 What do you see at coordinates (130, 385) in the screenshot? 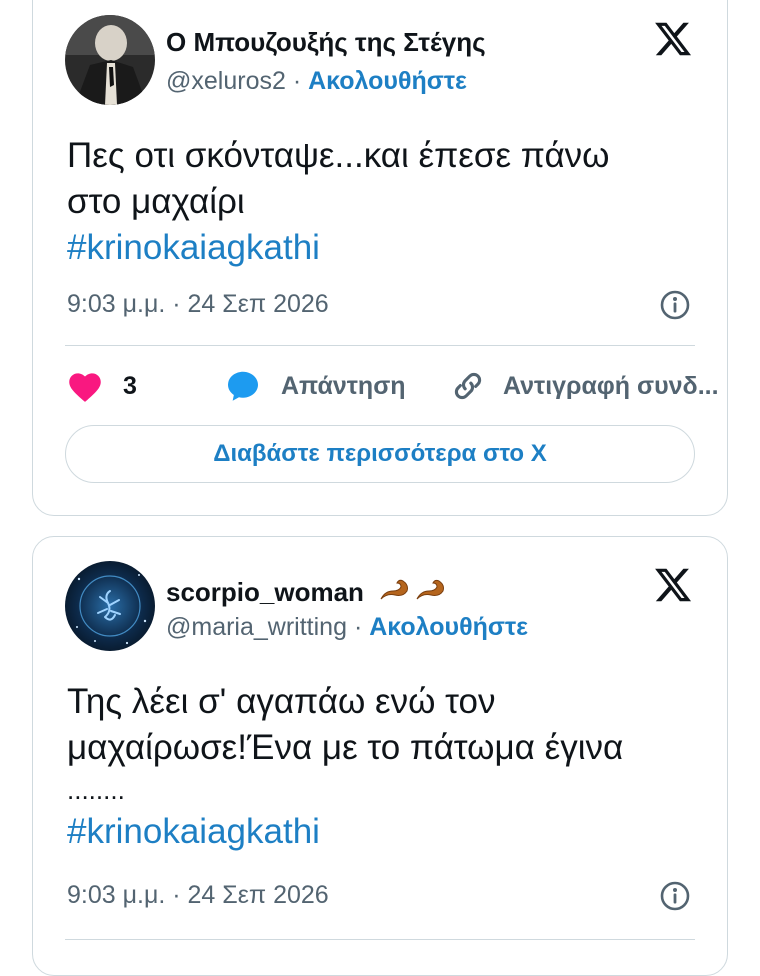
I see `like-count: 3` at bounding box center [130, 385].